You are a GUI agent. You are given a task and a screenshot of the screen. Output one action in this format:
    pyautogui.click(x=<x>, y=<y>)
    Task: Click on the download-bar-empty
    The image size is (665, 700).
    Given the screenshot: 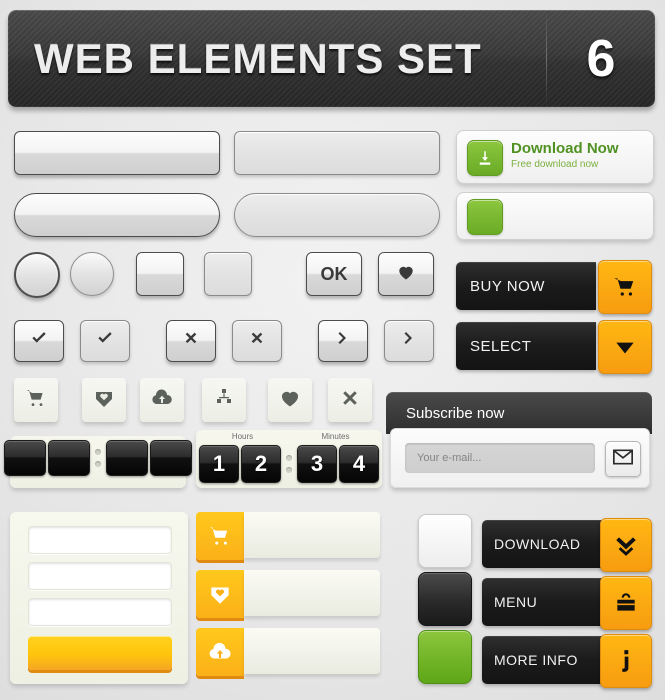 What is the action you would take?
    pyautogui.click(x=555, y=216)
    